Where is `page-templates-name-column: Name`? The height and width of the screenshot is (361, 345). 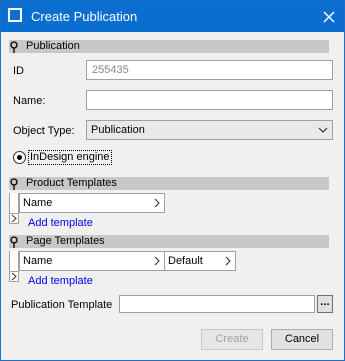
page-templates-name-column: Name is located at coordinates (92, 261).